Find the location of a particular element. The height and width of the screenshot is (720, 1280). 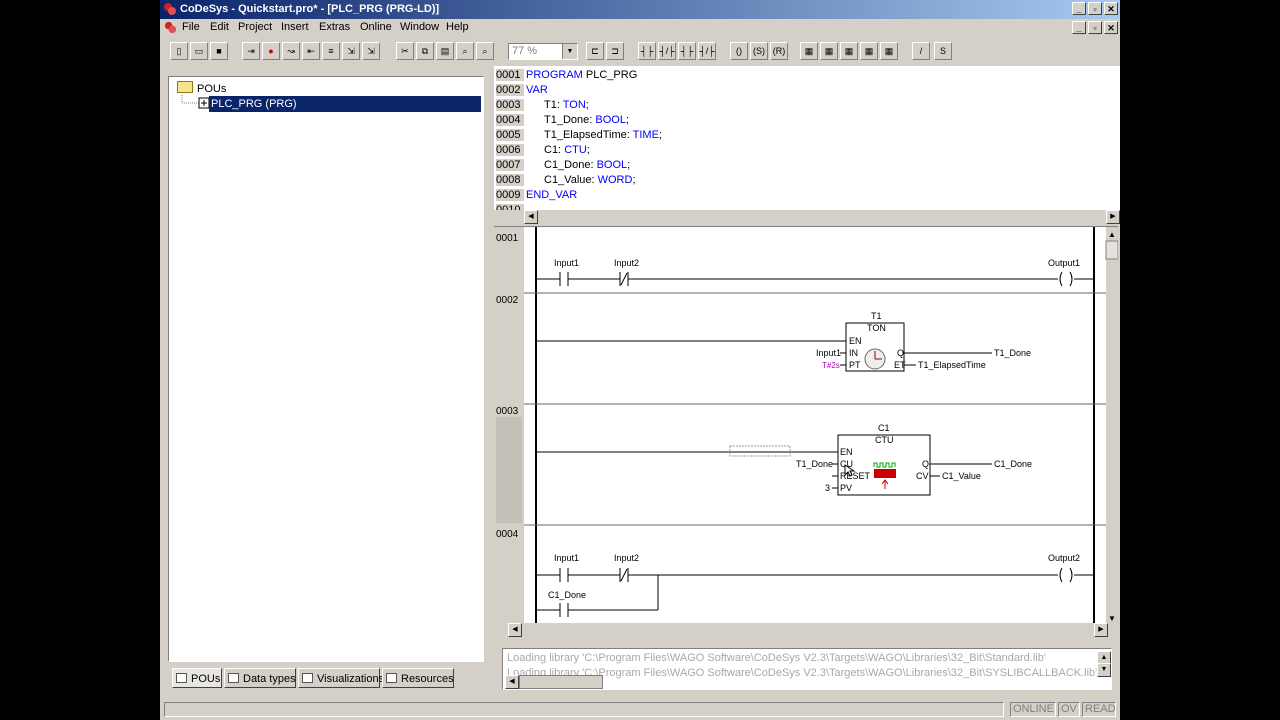

tree-root-label: POUs is located at coordinates (212, 89).